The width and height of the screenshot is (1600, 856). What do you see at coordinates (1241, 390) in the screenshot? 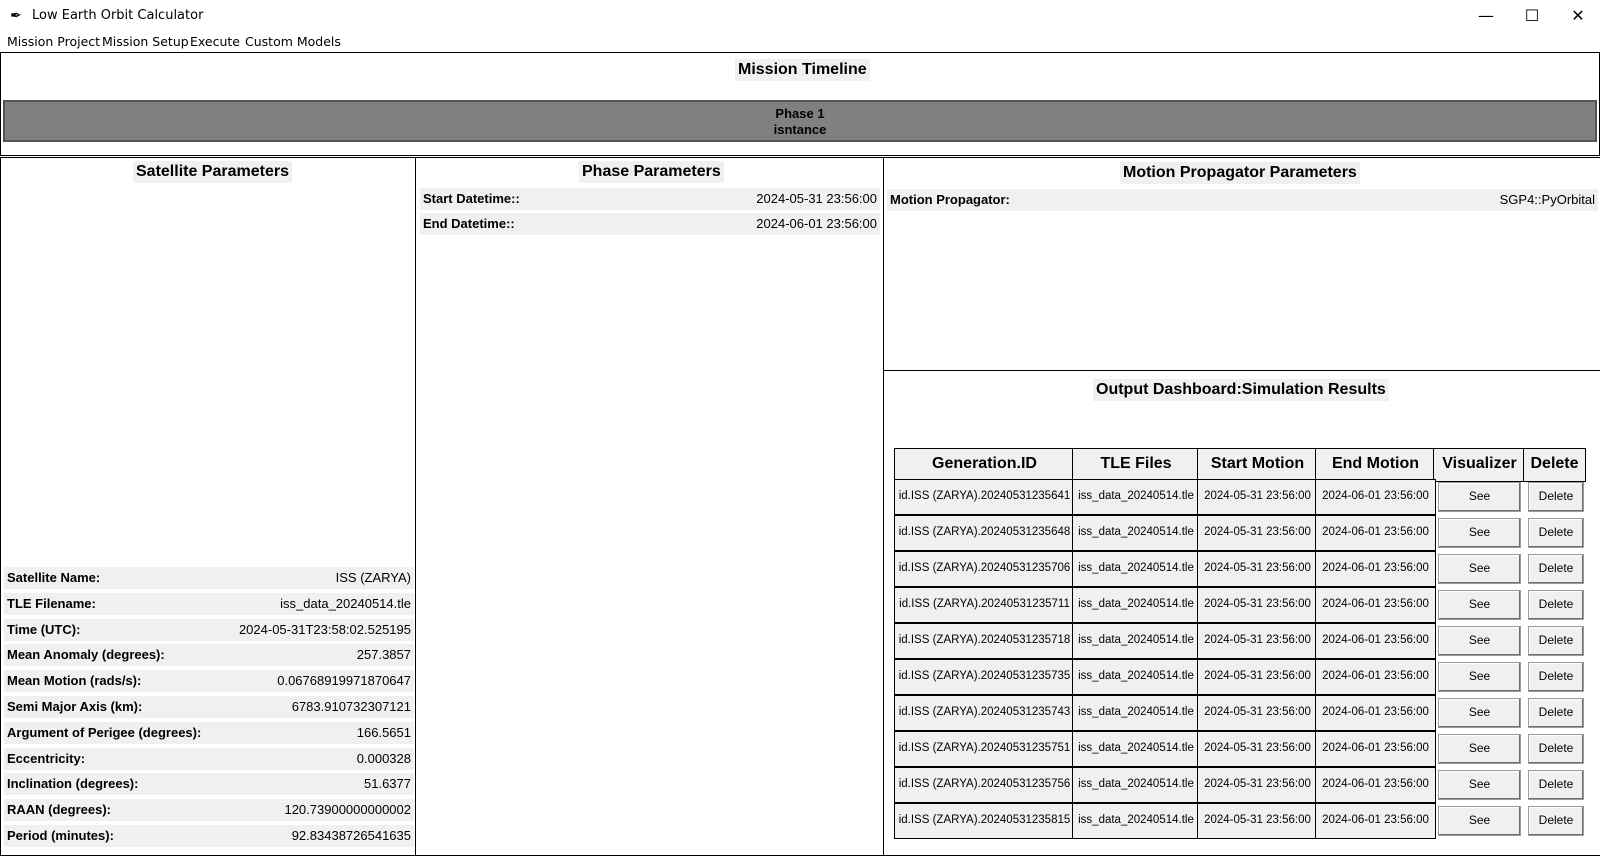
I see `output-dashboard-title: Output Dashboard:Simulation Results` at bounding box center [1241, 390].